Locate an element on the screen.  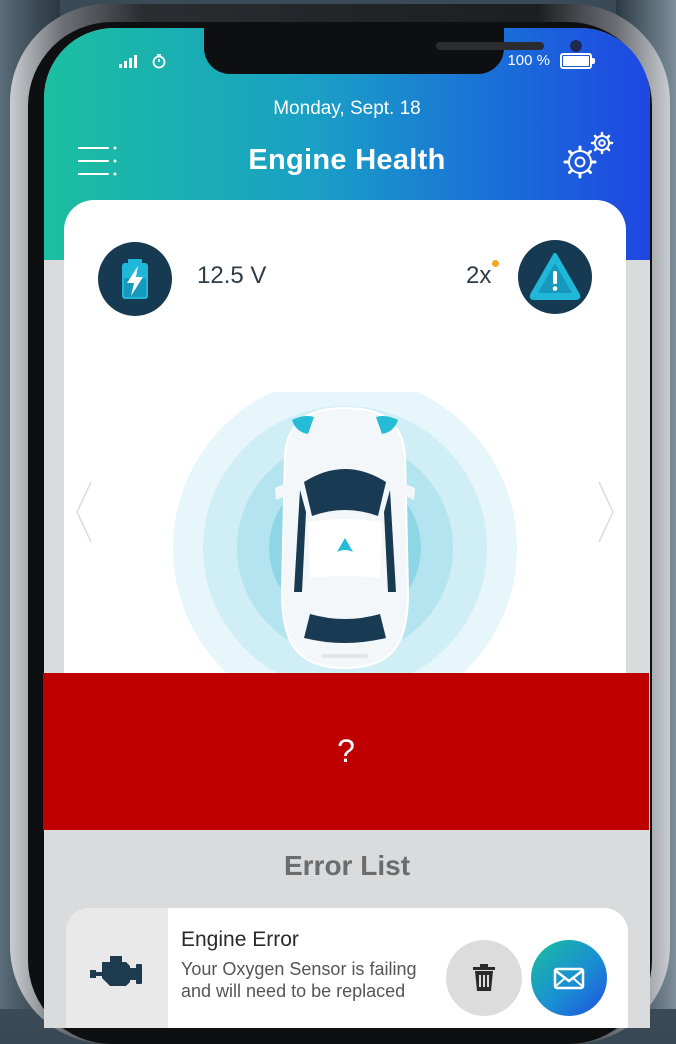
car-icon is located at coordinates (345, 542).